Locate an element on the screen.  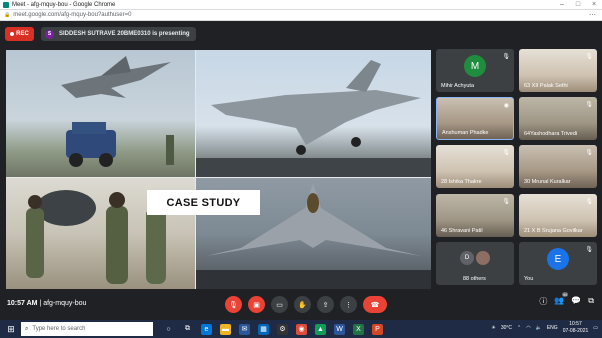
file-explorer-icon: ▬ is located at coordinates (225, 329).